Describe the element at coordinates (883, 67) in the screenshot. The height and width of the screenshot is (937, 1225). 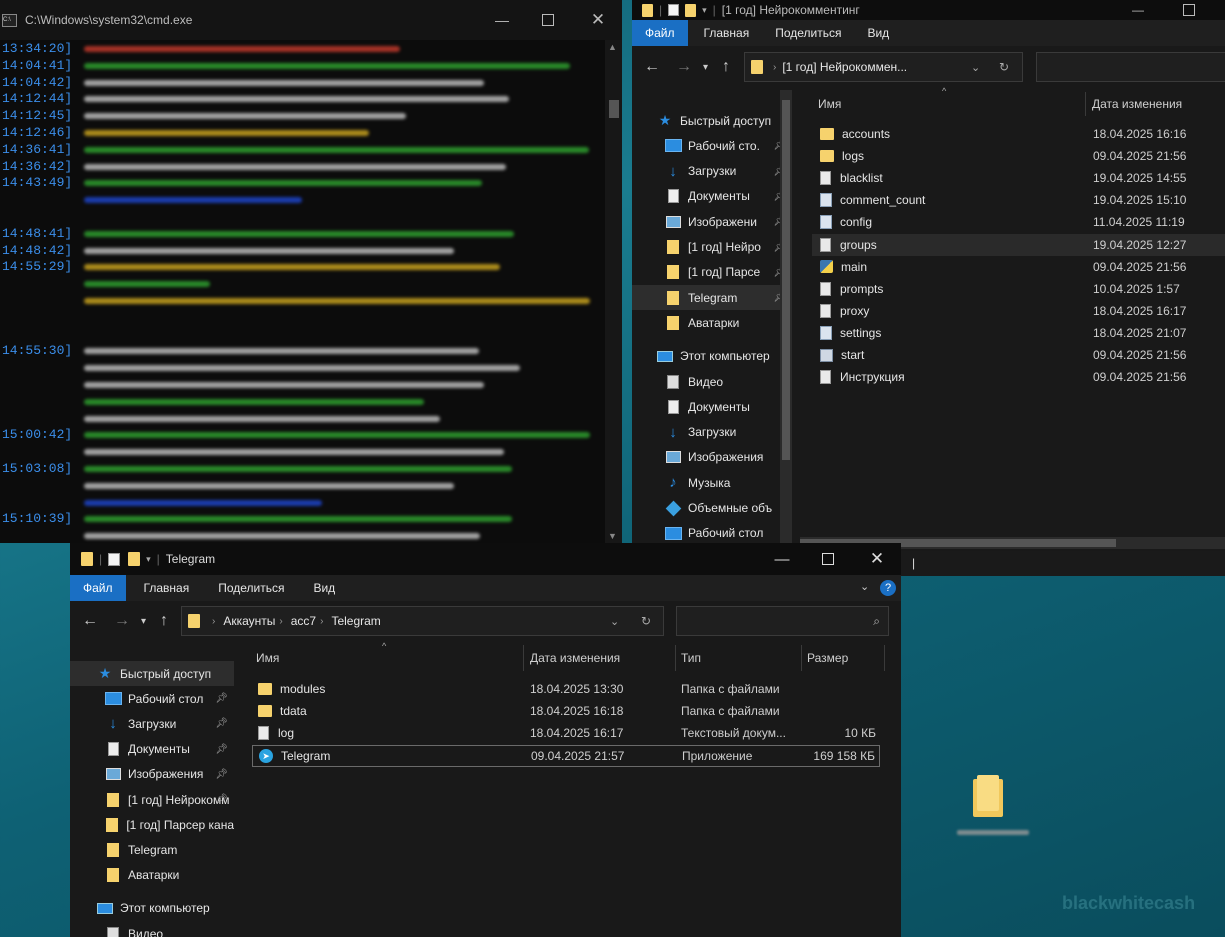
I see `address-bar: › [1 год] Нейрокоммен... ⌄ ↻` at that location.